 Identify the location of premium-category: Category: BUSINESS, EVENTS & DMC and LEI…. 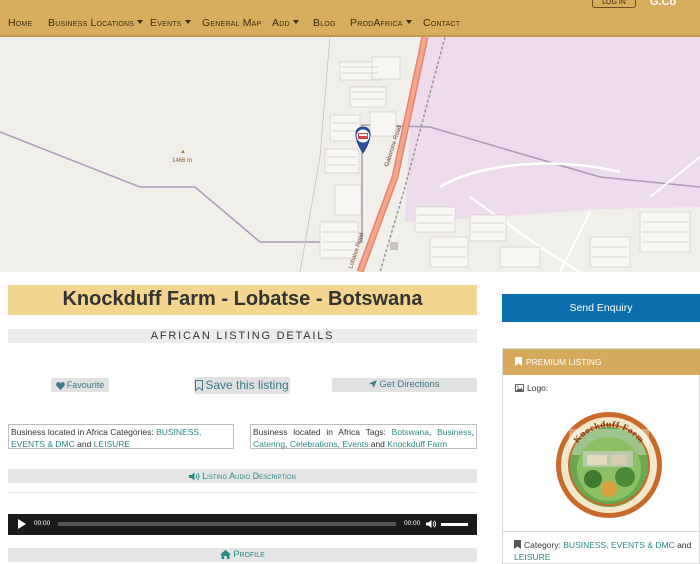
(607, 551).